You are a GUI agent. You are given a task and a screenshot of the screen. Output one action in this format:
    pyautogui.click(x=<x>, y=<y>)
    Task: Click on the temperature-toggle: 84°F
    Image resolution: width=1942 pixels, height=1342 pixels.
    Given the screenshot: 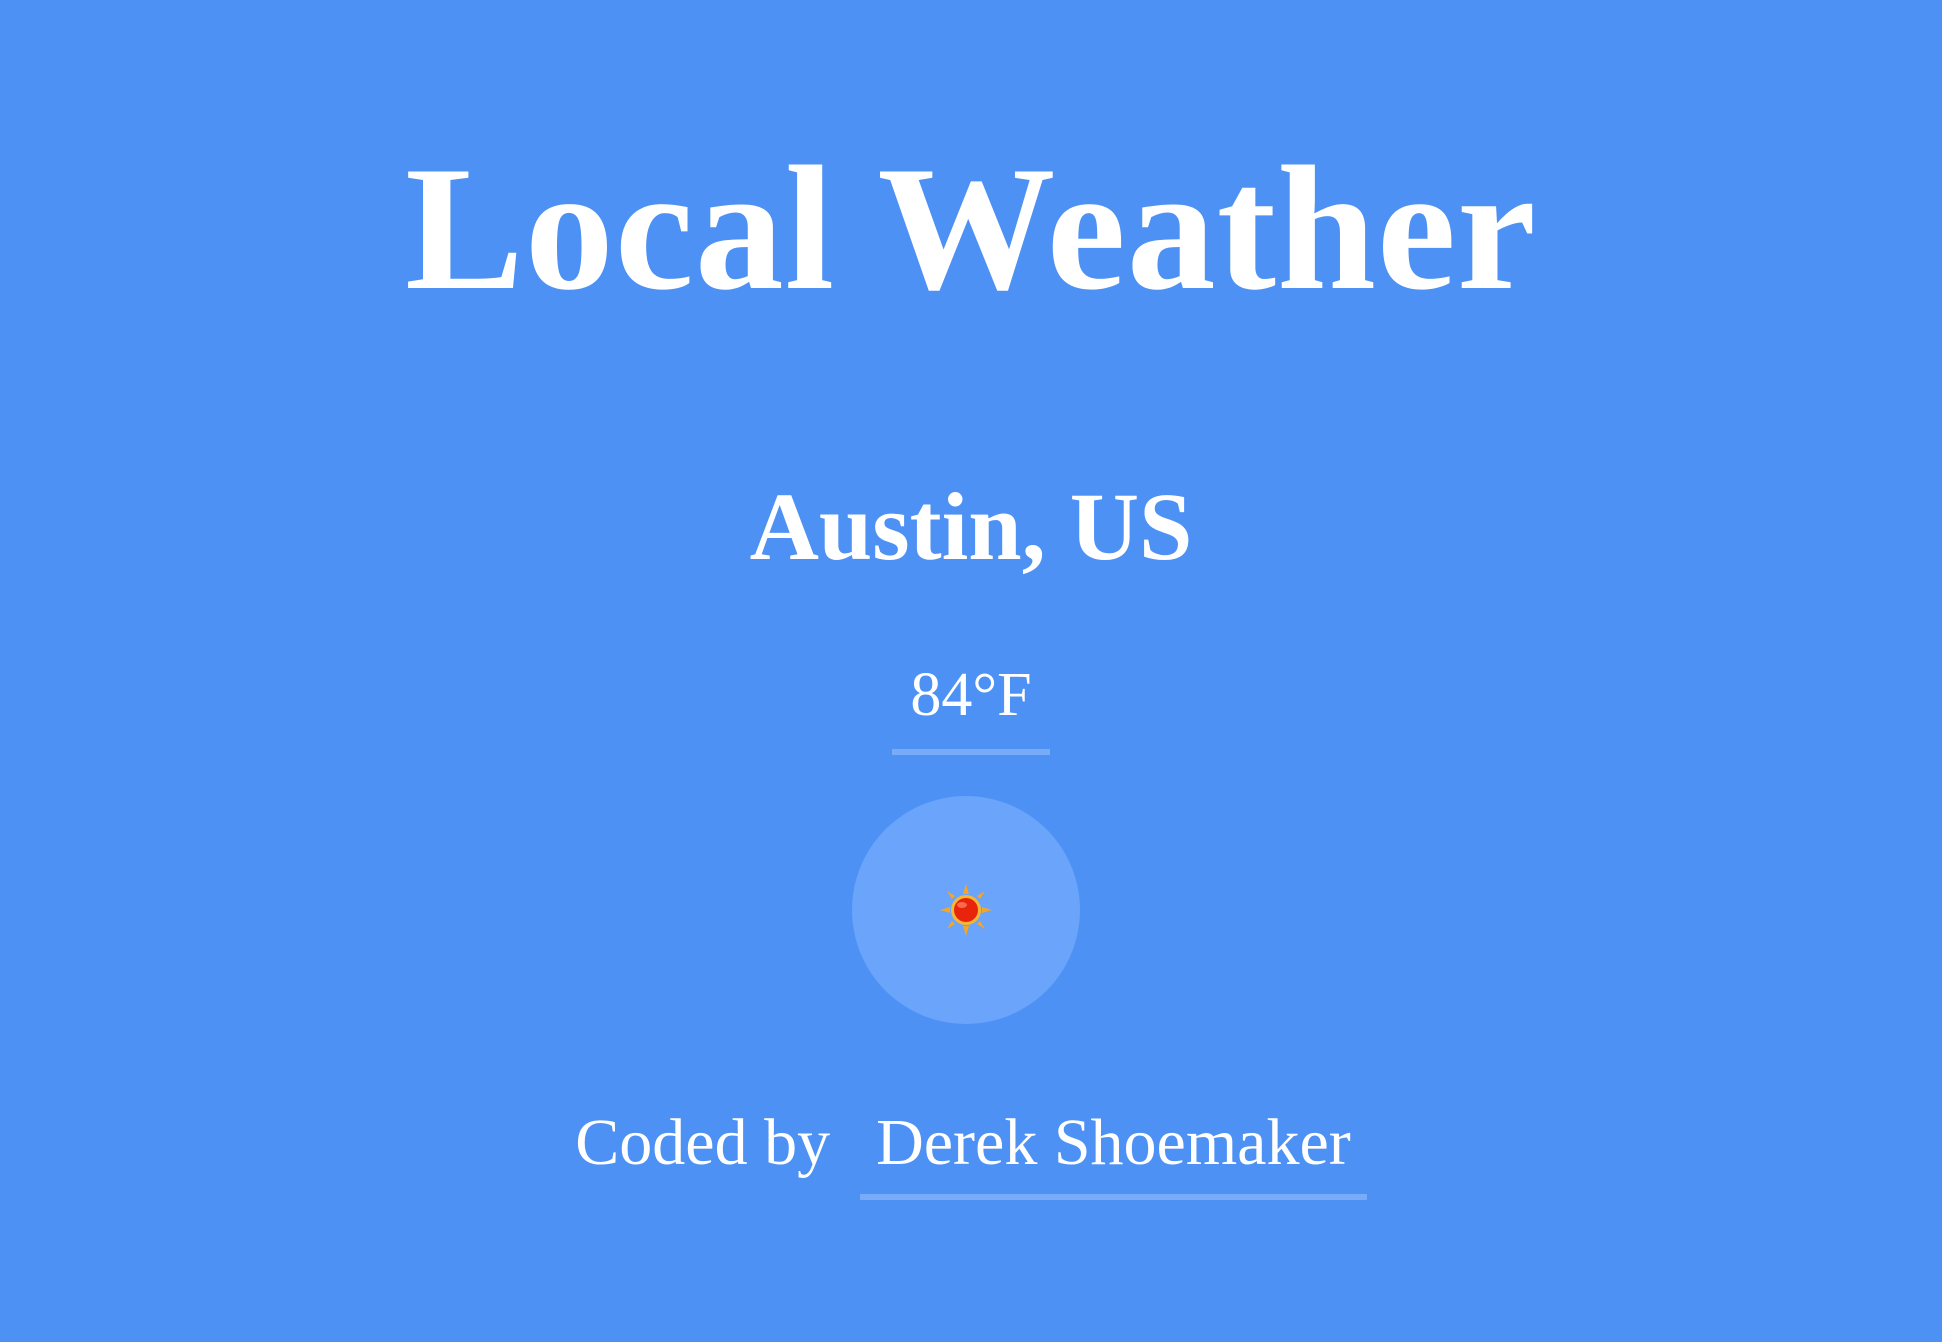 What is the action you would take?
    pyautogui.click(x=971, y=705)
    